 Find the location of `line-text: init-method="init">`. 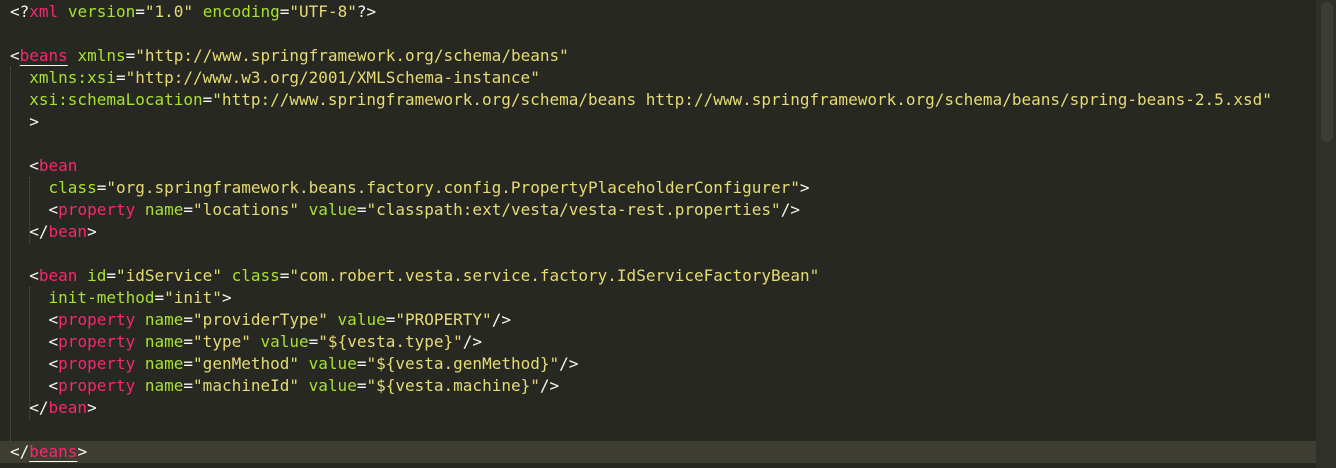

line-text: init-method="init"> is located at coordinates (121, 298).